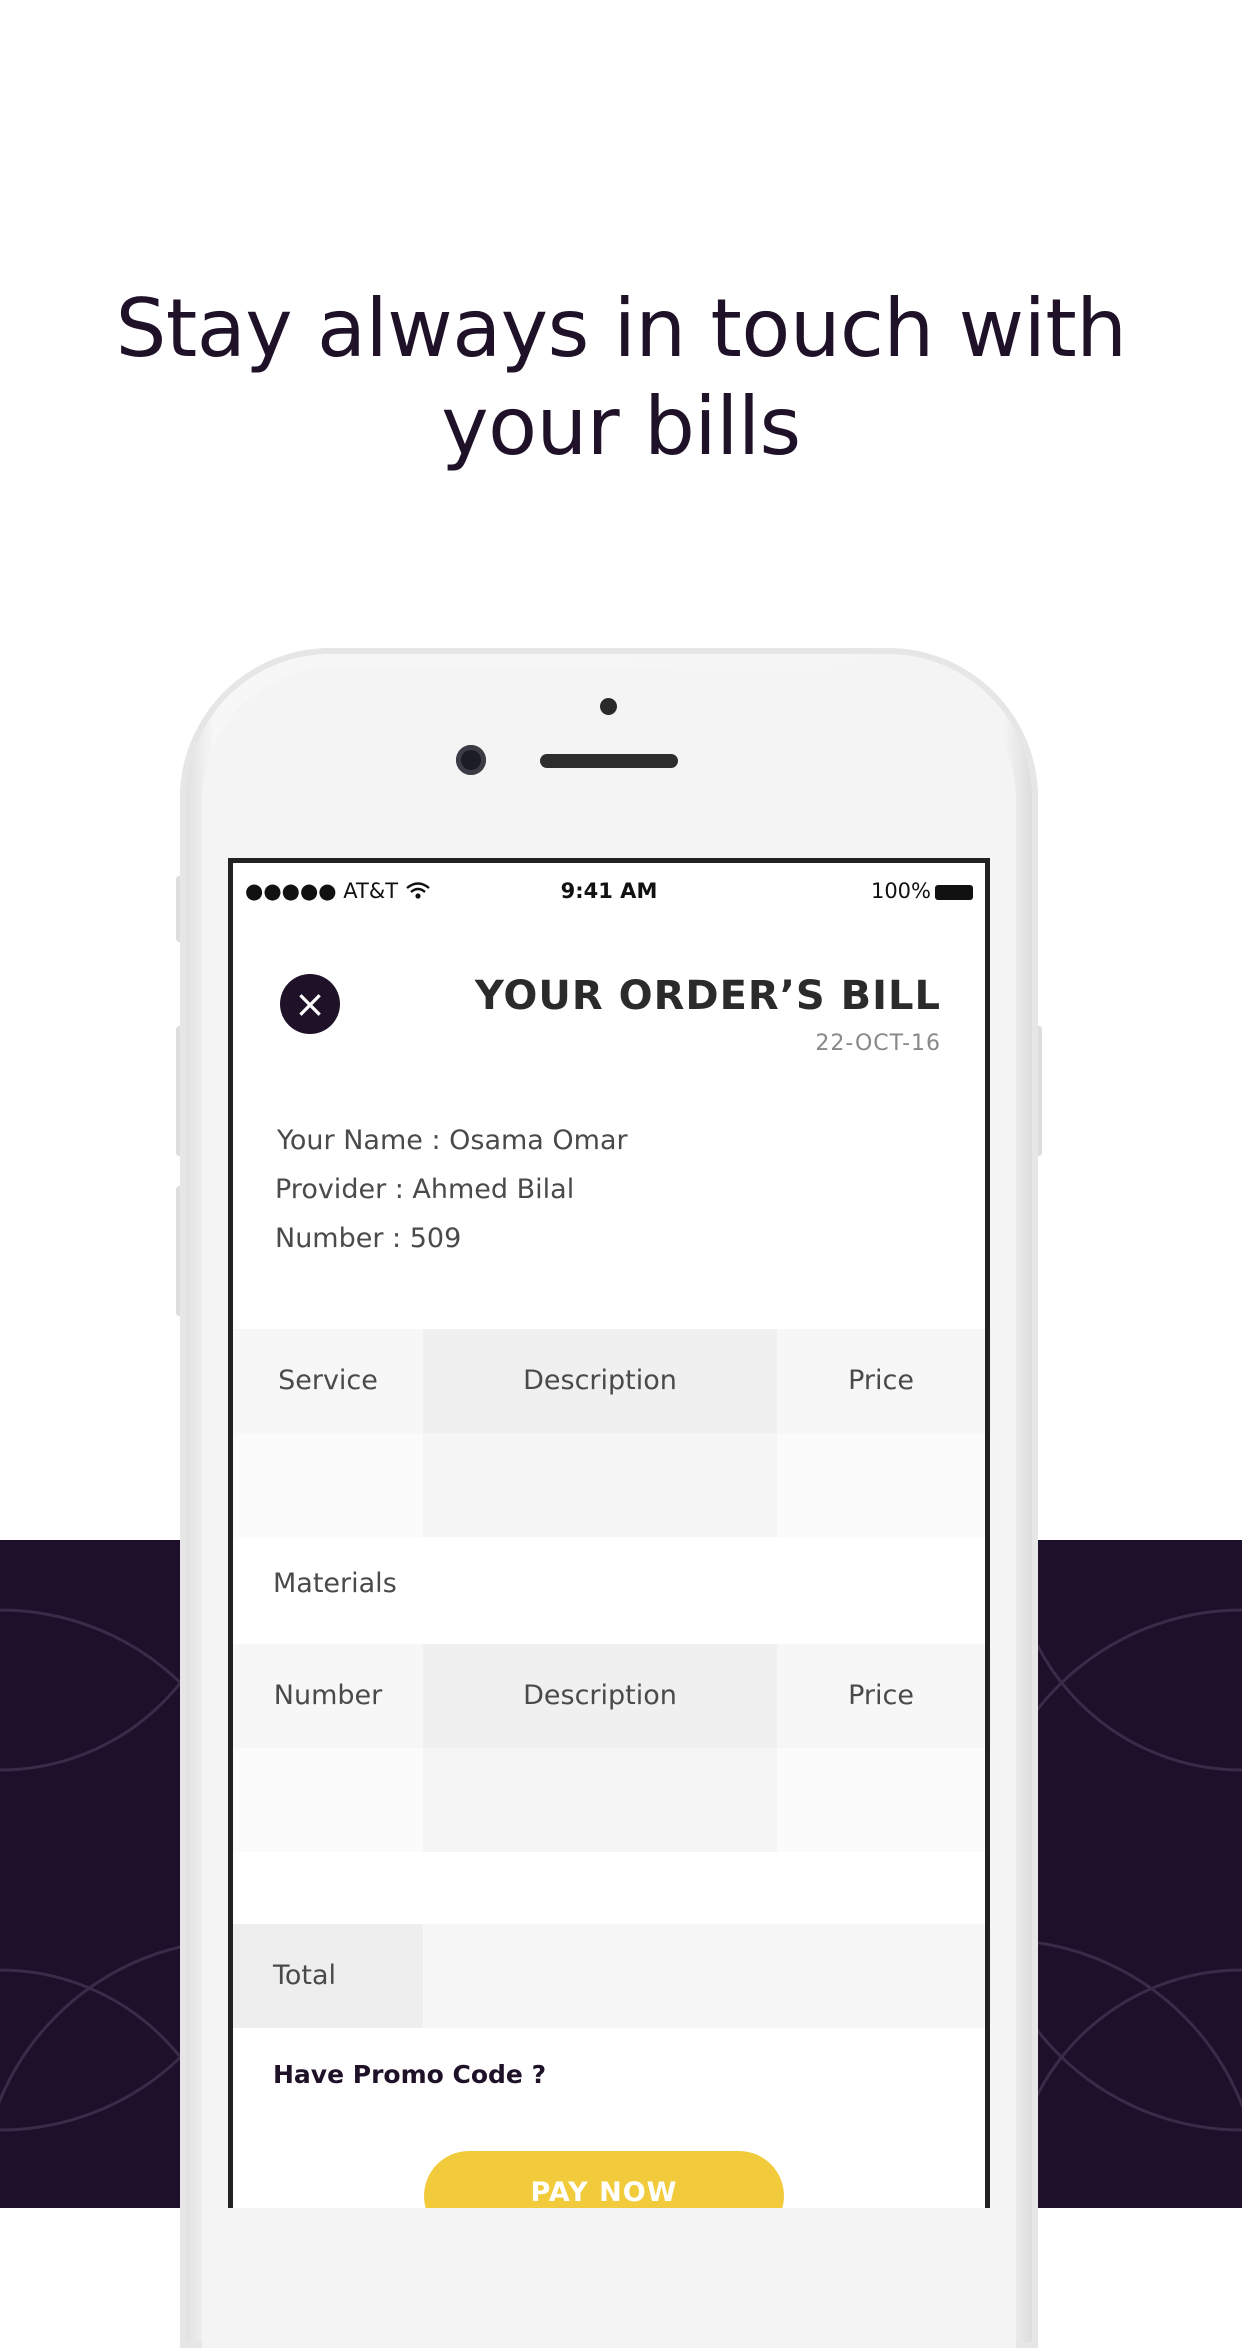 The height and width of the screenshot is (2348, 1242). What do you see at coordinates (609, 1976) in the screenshot?
I see `total-row: Total` at bounding box center [609, 1976].